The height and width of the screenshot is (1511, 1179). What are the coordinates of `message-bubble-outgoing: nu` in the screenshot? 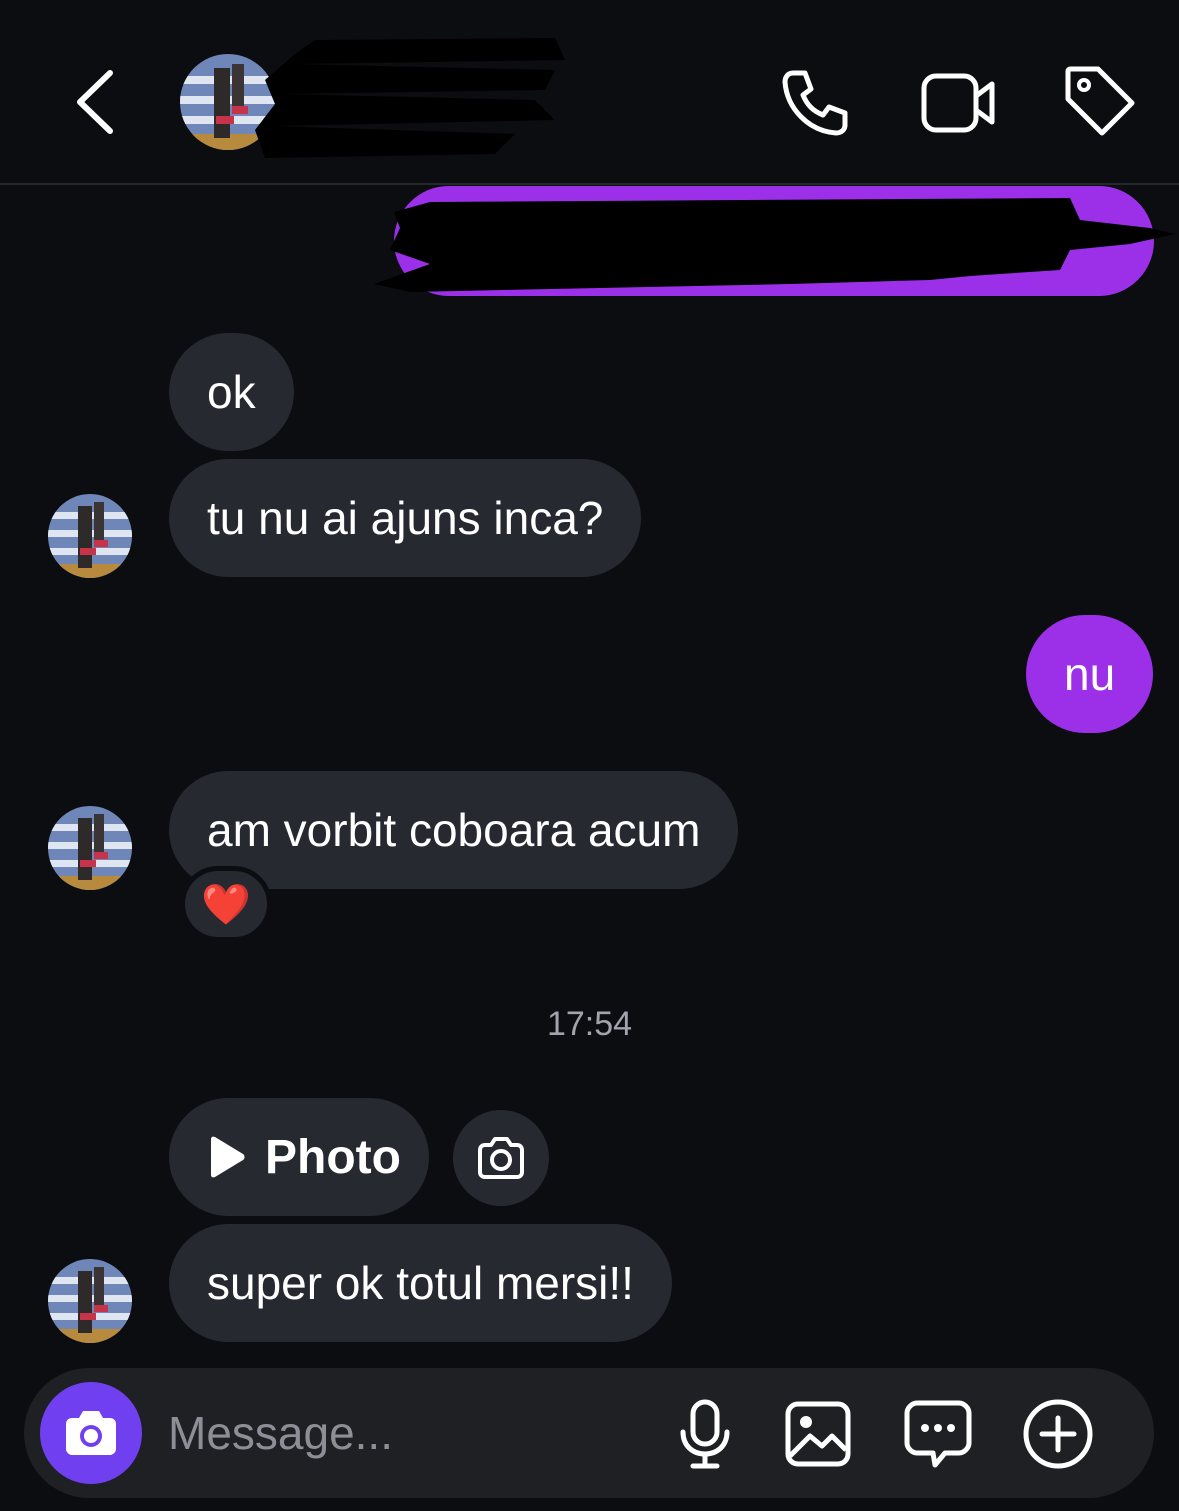 It's located at (1090, 674).